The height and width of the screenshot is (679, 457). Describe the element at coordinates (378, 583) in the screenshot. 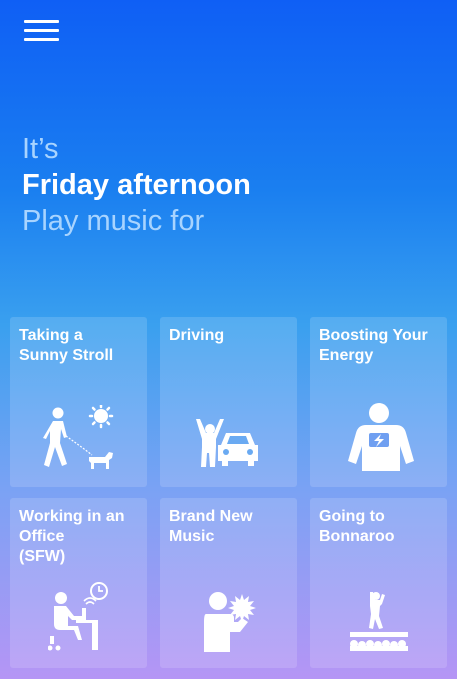

I see `activity-card-bonnaroo: Going to Bonnaroo` at that location.